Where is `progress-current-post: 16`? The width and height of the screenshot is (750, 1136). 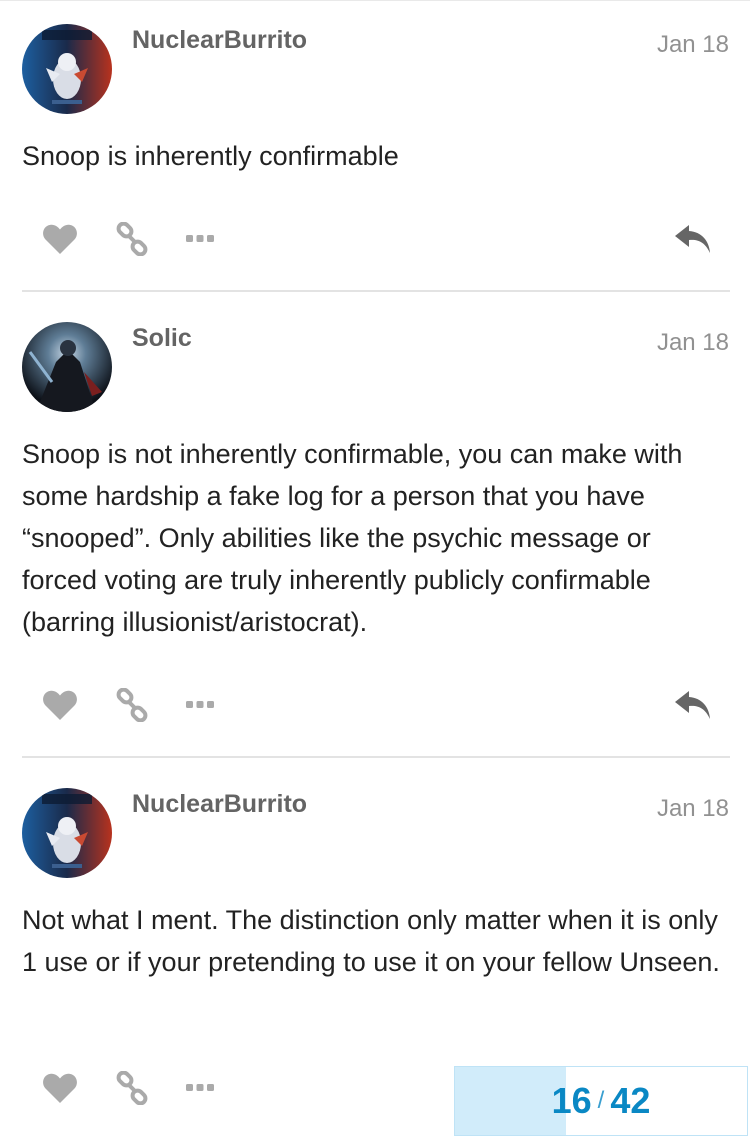 progress-current-post: 16 is located at coordinates (571, 1100).